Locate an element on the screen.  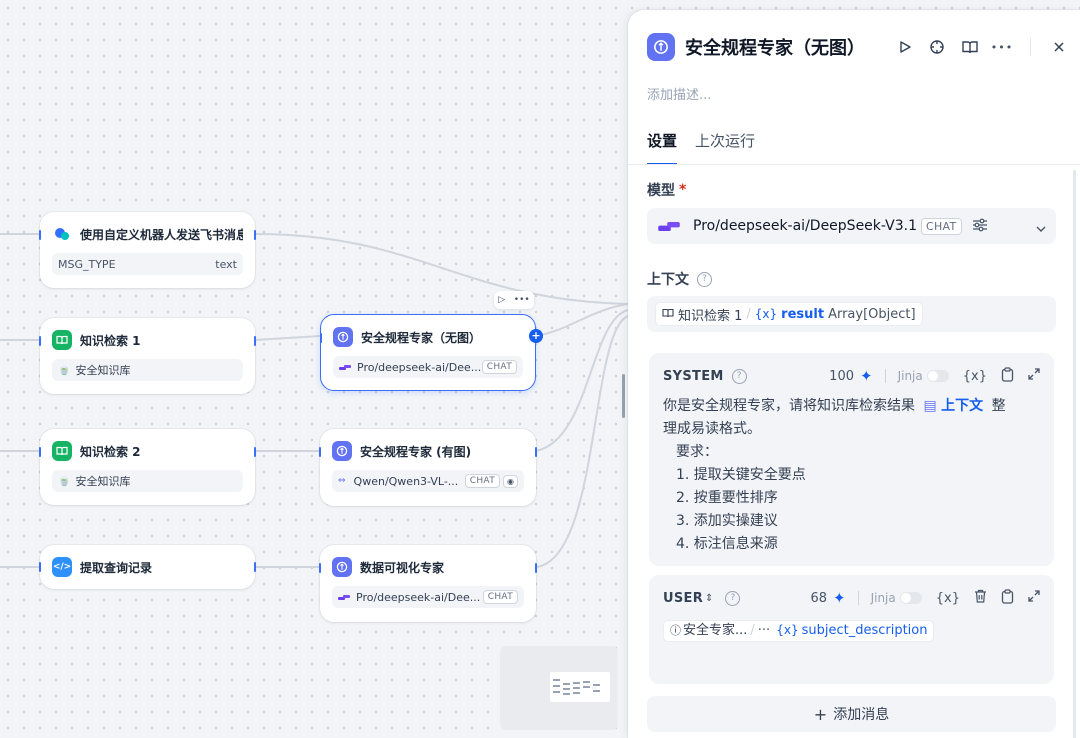
vision-eye-icon: ◉ is located at coordinates (510, 481).